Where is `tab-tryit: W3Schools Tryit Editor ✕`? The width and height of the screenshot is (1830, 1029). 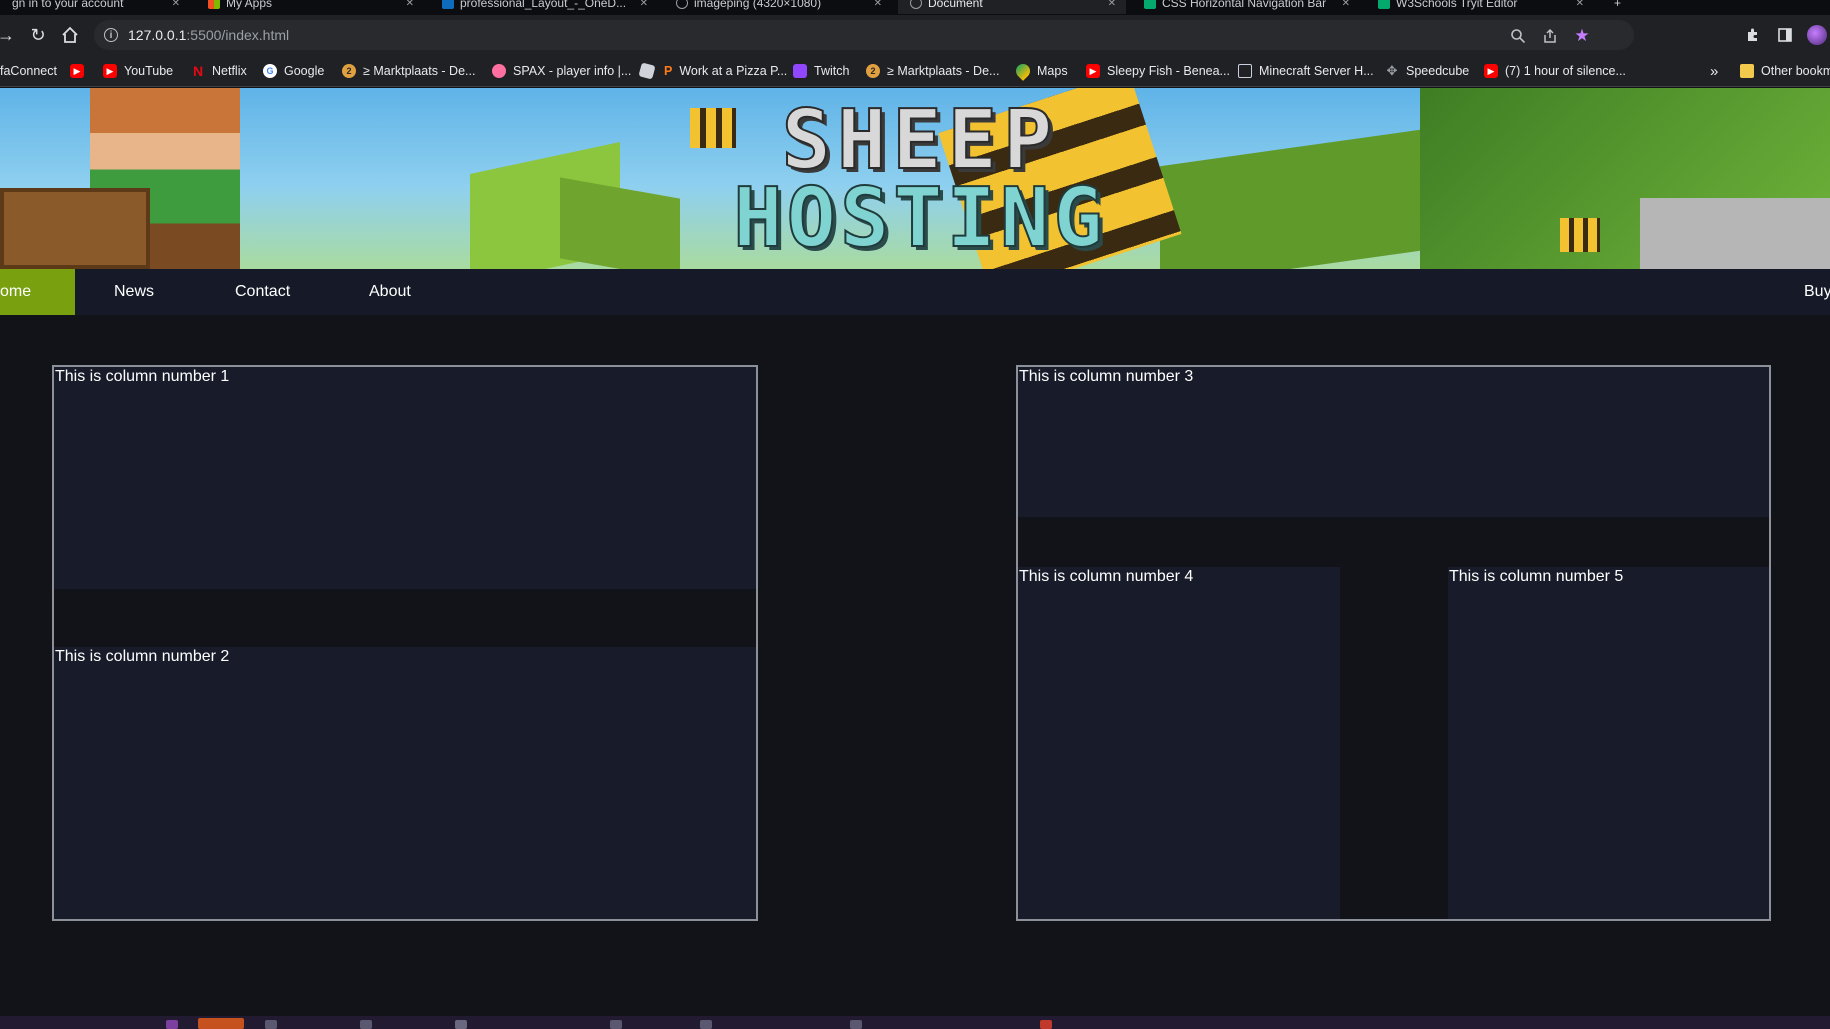 tab-tryit: W3Schools Tryit Editor ✕ is located at coordinates (1480, 7).